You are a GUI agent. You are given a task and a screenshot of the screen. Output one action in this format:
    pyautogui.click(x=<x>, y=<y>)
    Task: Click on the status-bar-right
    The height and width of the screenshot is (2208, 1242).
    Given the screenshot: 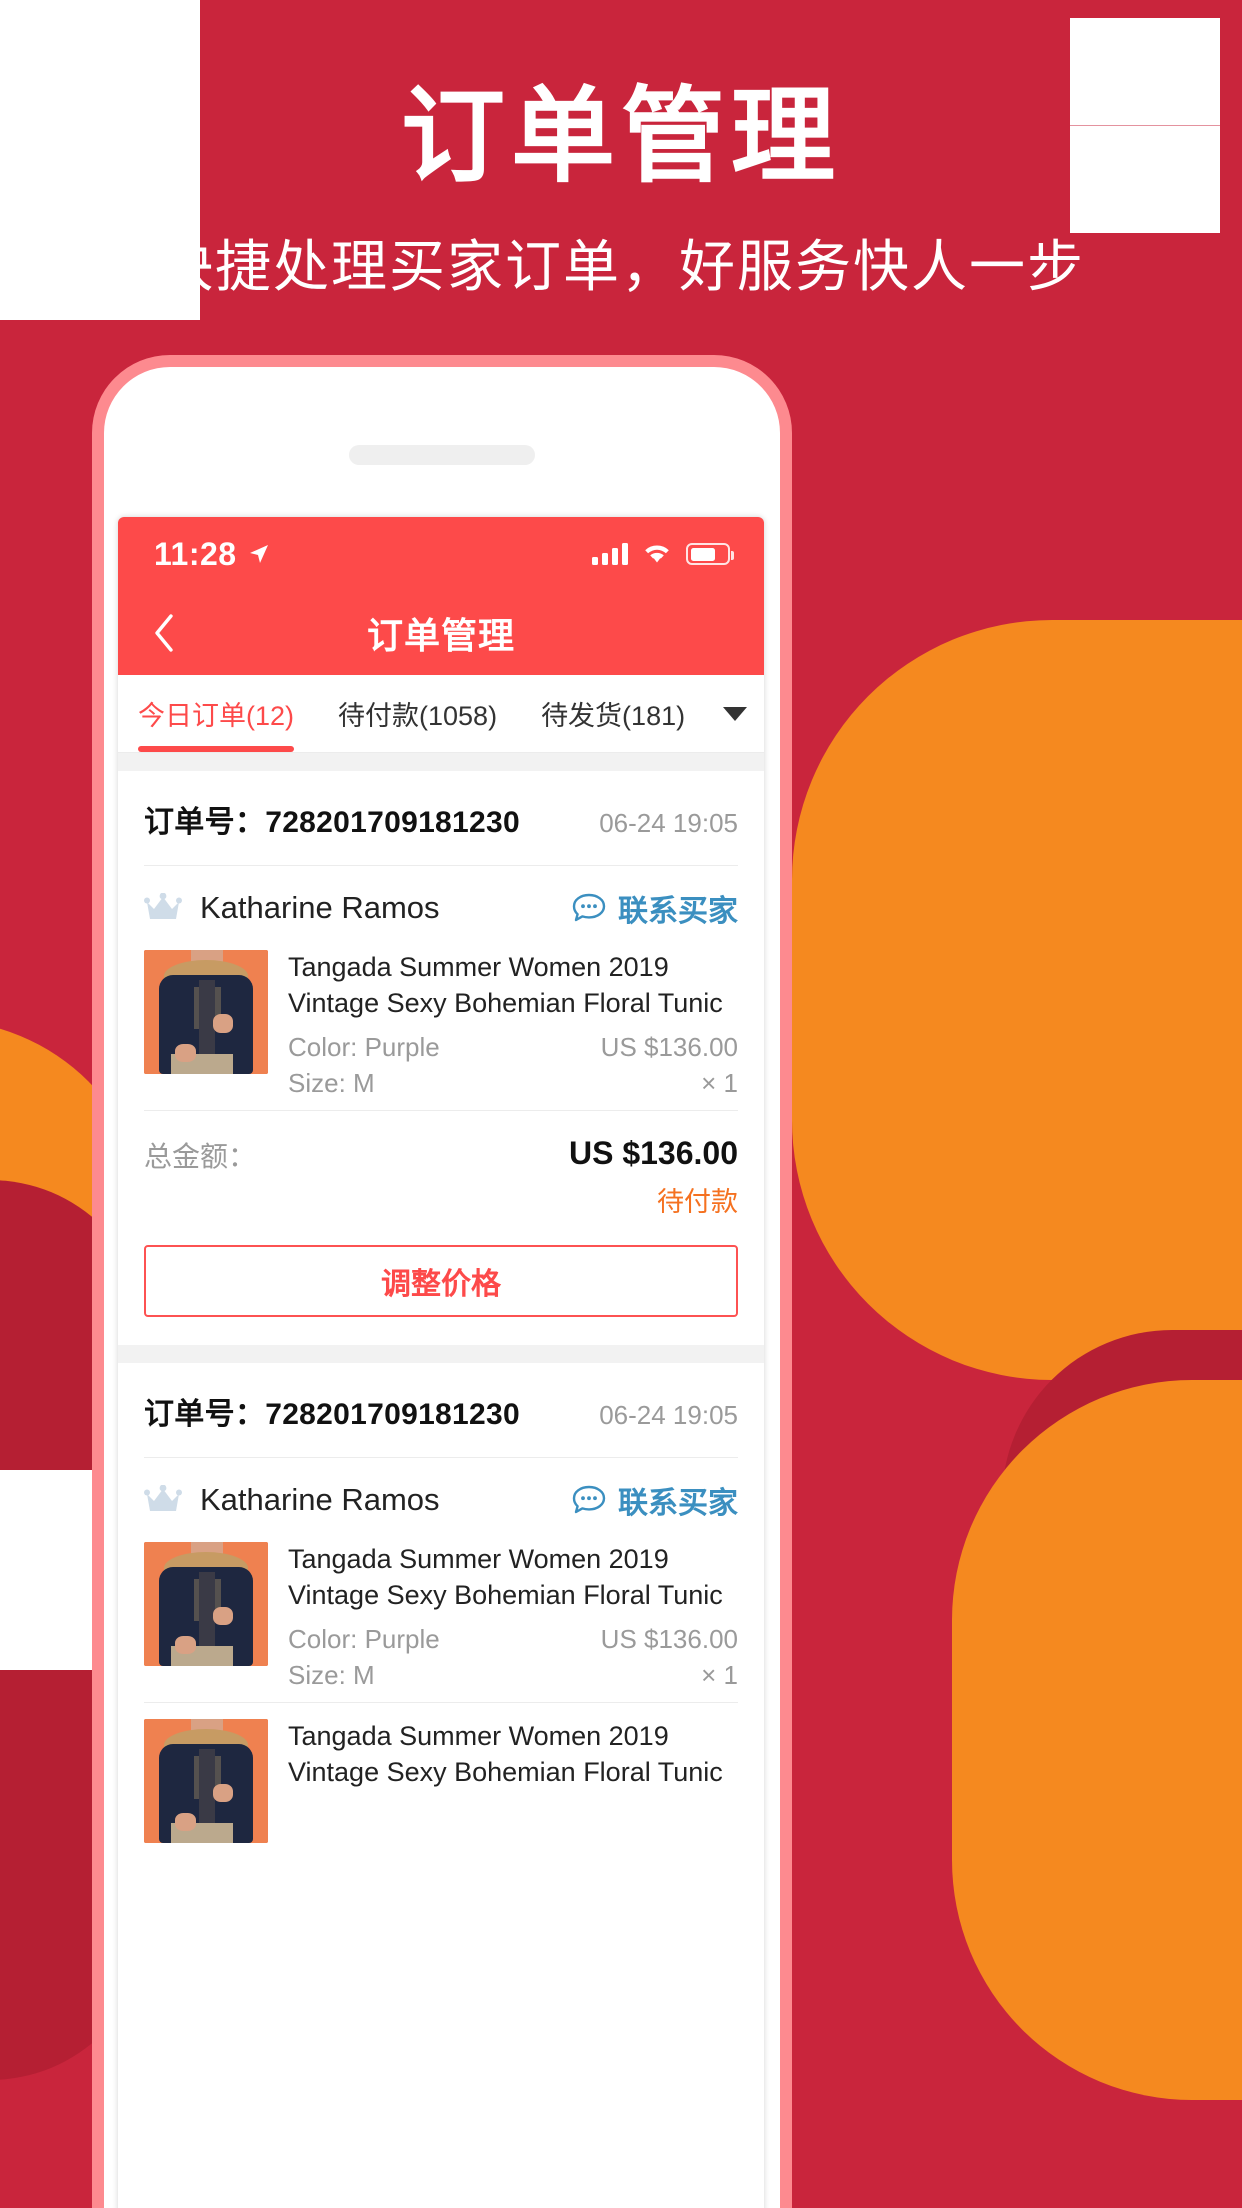 What is the action you would take?
    pyautogui.click(x=663, y=554)
    